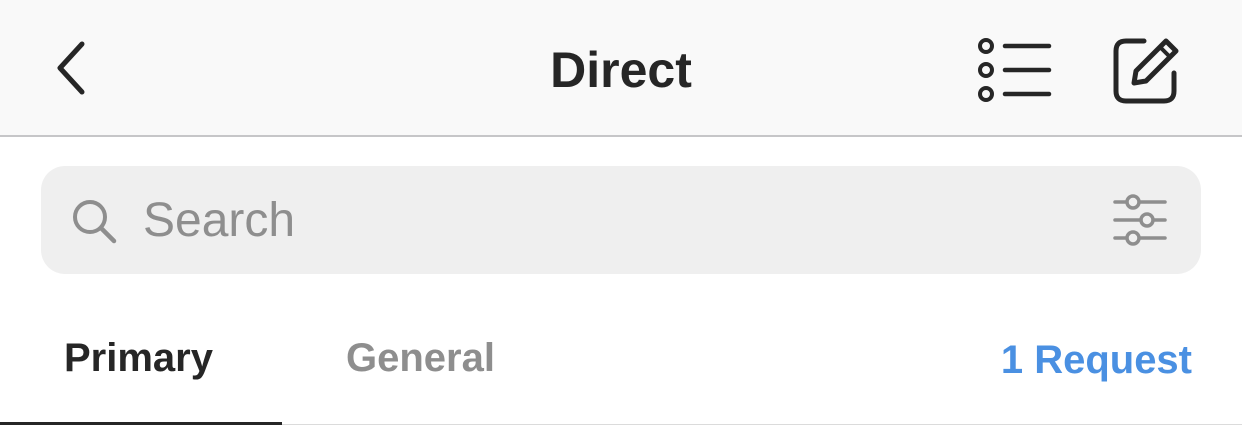 This screenshot has height=437, width=1242. Describe the element at coordinates (420, 358) in the screenshot. I see `tab-general: General` at that location.